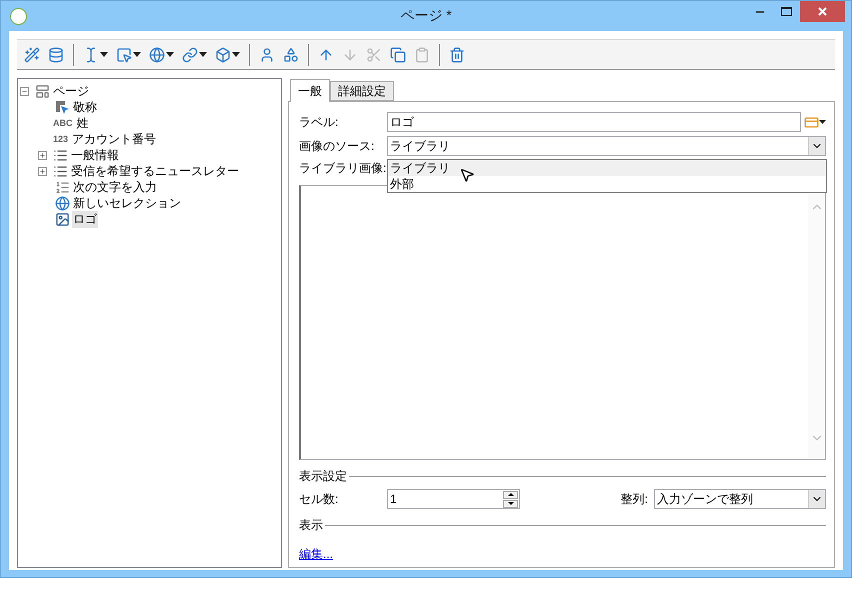 The height and width of the screenshot is (591, 864). Describe the element at coordinates (95, 155) in the screenshot. I see `tree-item: 一般情報` at that location.